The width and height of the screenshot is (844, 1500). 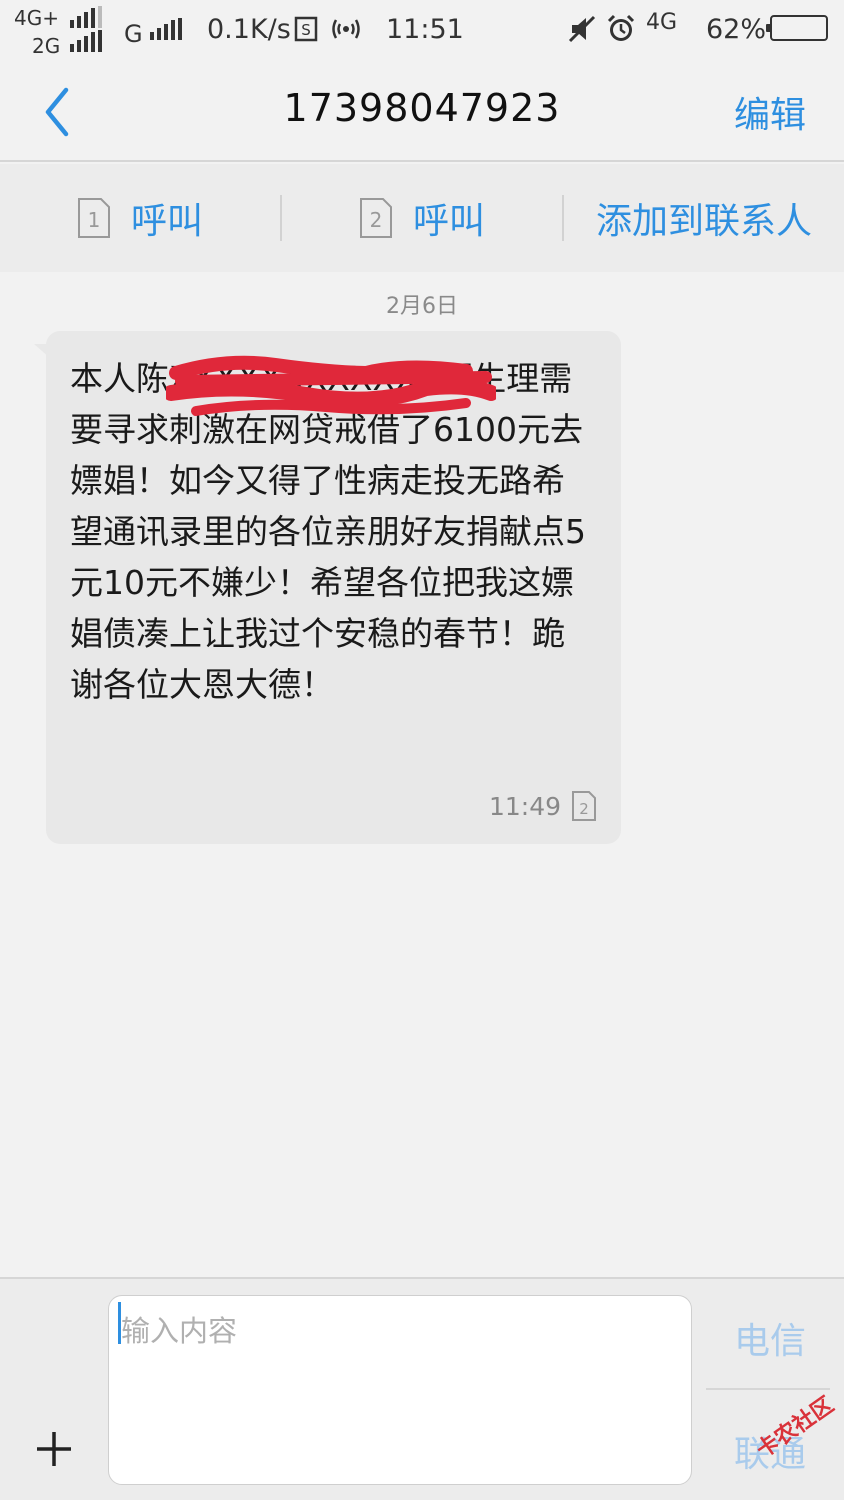 I want to click on battery-icon, so click(x=797, y=28).